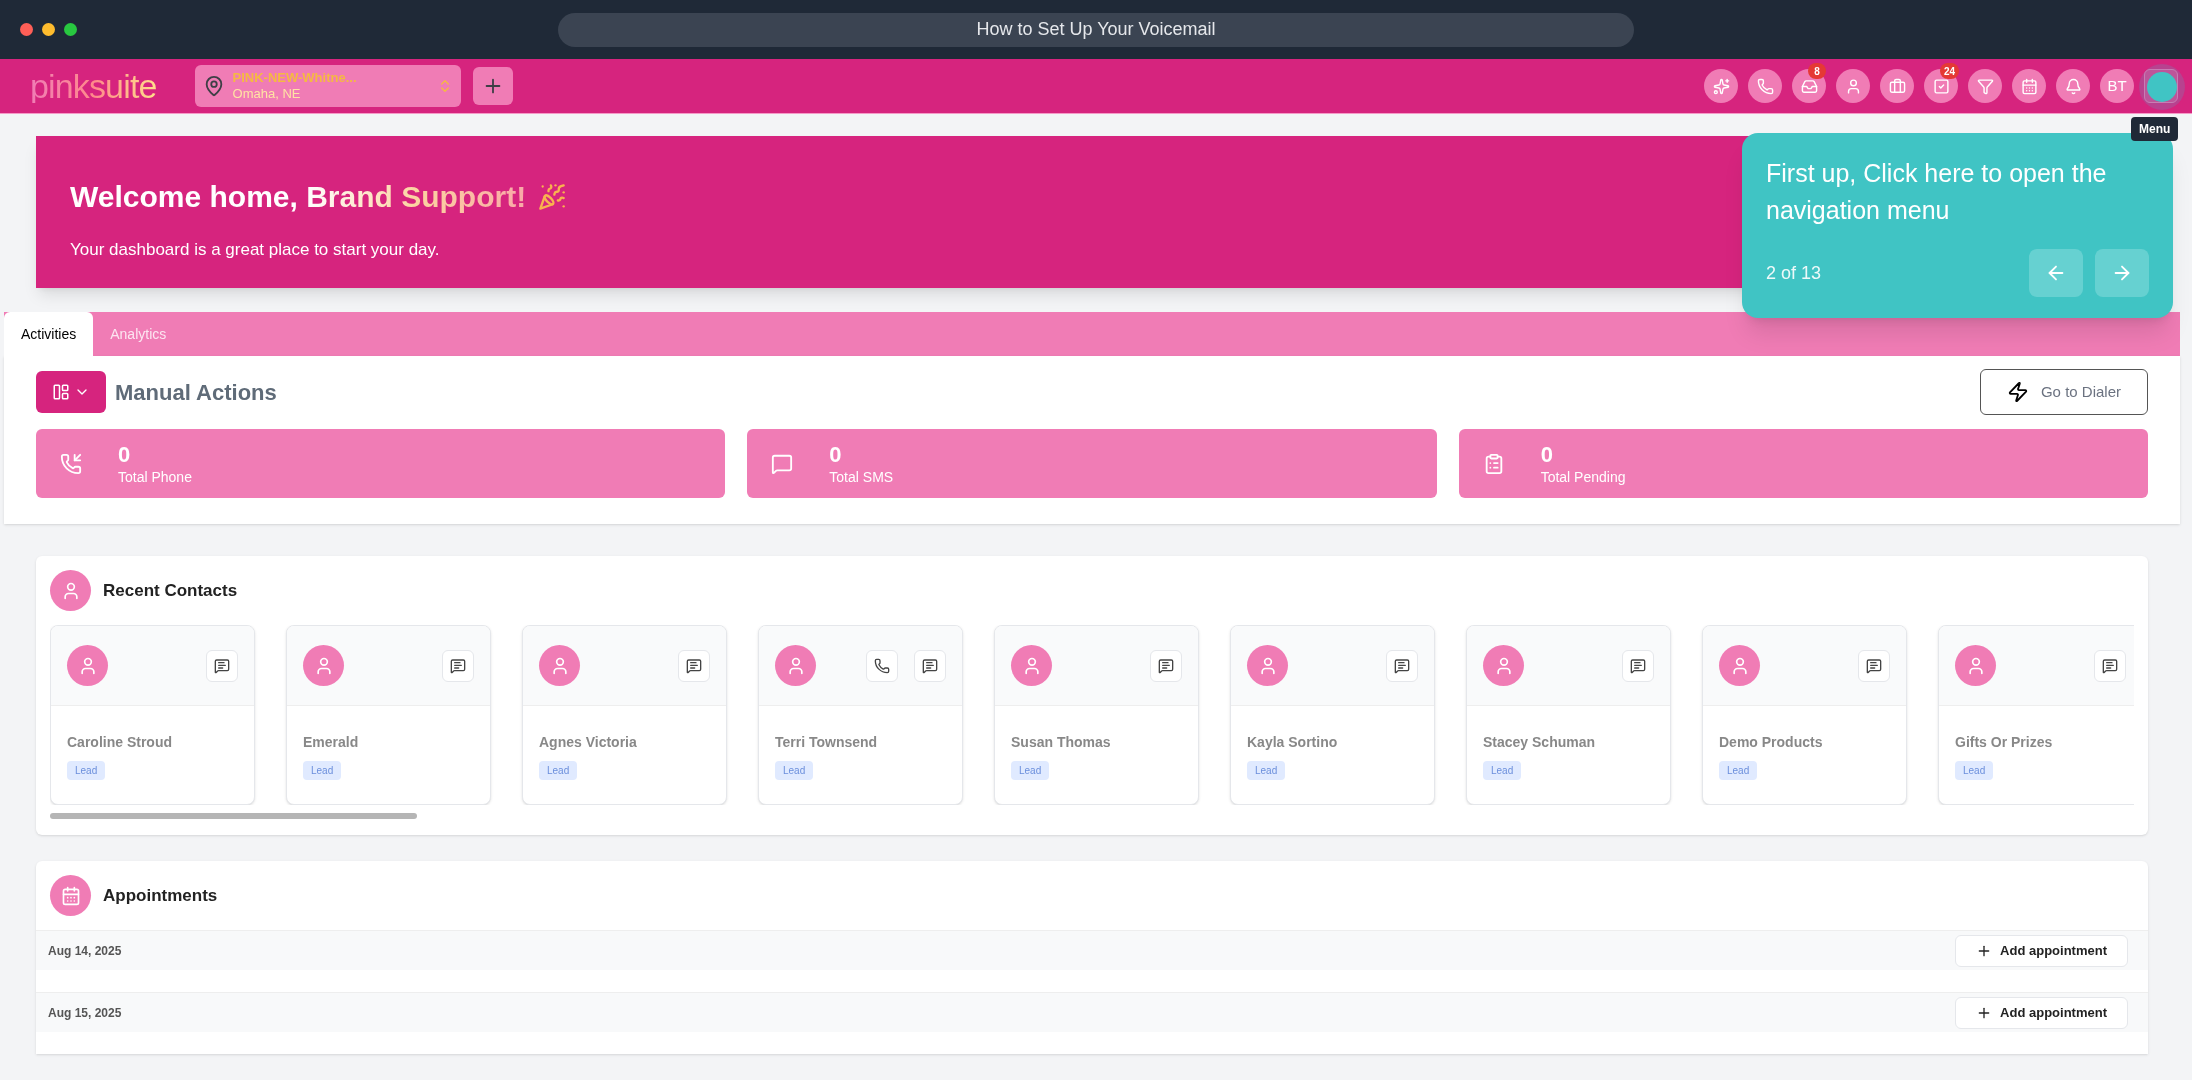 The image size is (2192, 1080). I want to click on filter-icon, so click(1985, 86).